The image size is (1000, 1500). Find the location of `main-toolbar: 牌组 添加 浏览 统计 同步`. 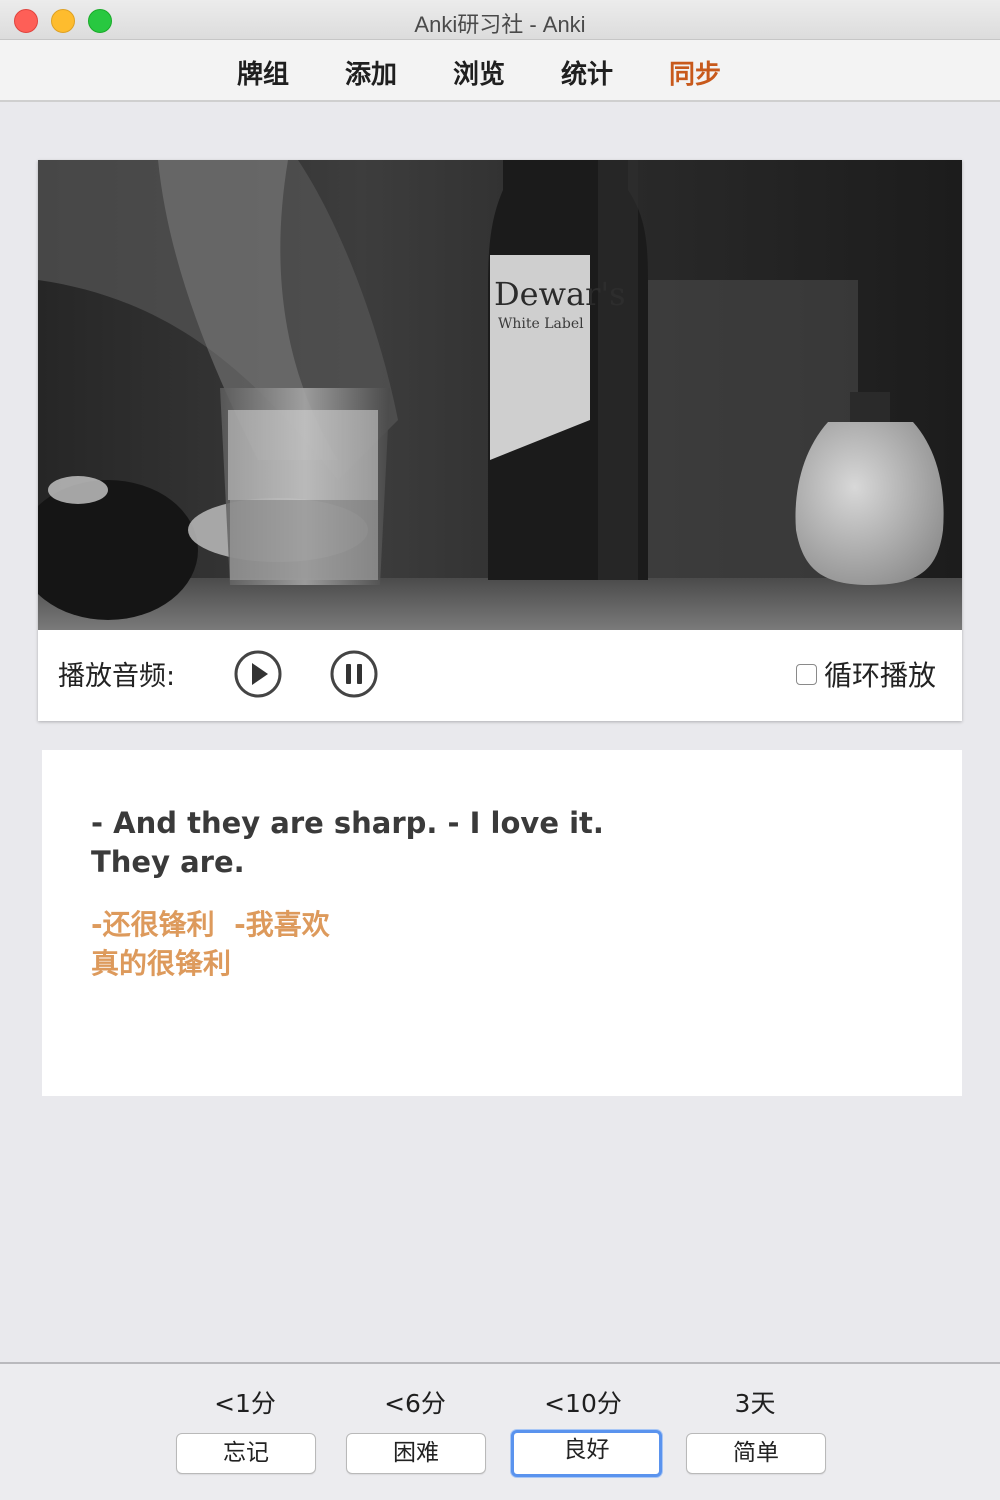

main-toolbar: 牌组 添加 浏览 统计 同步 is located at coordinates (500, 71).